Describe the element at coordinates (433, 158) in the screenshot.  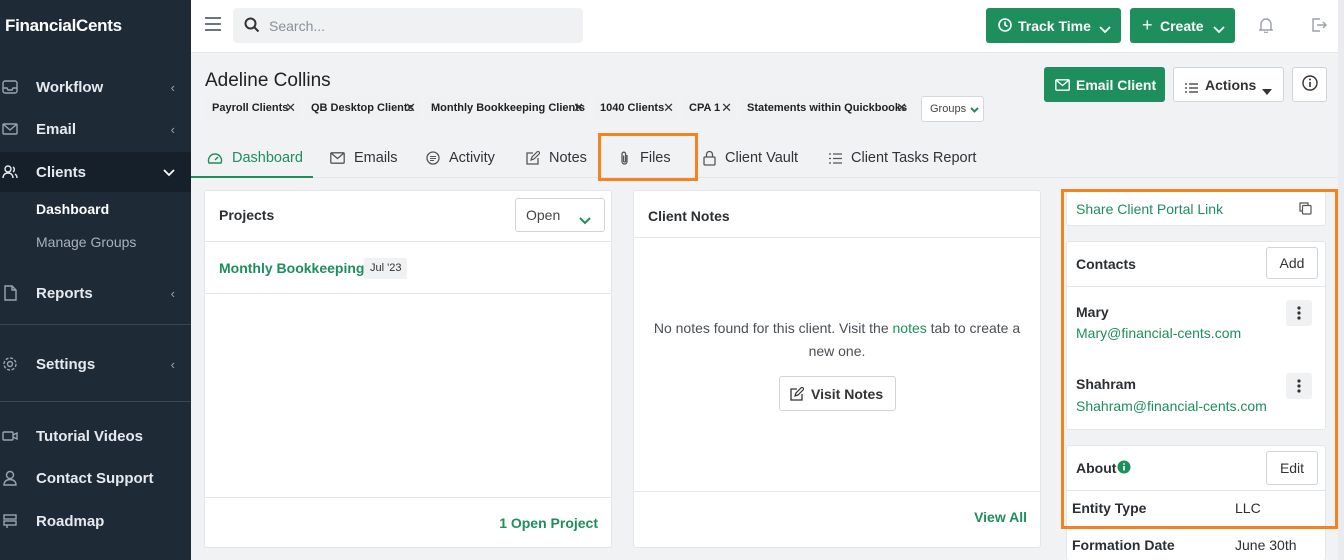
I see `activity-icon` at that location.